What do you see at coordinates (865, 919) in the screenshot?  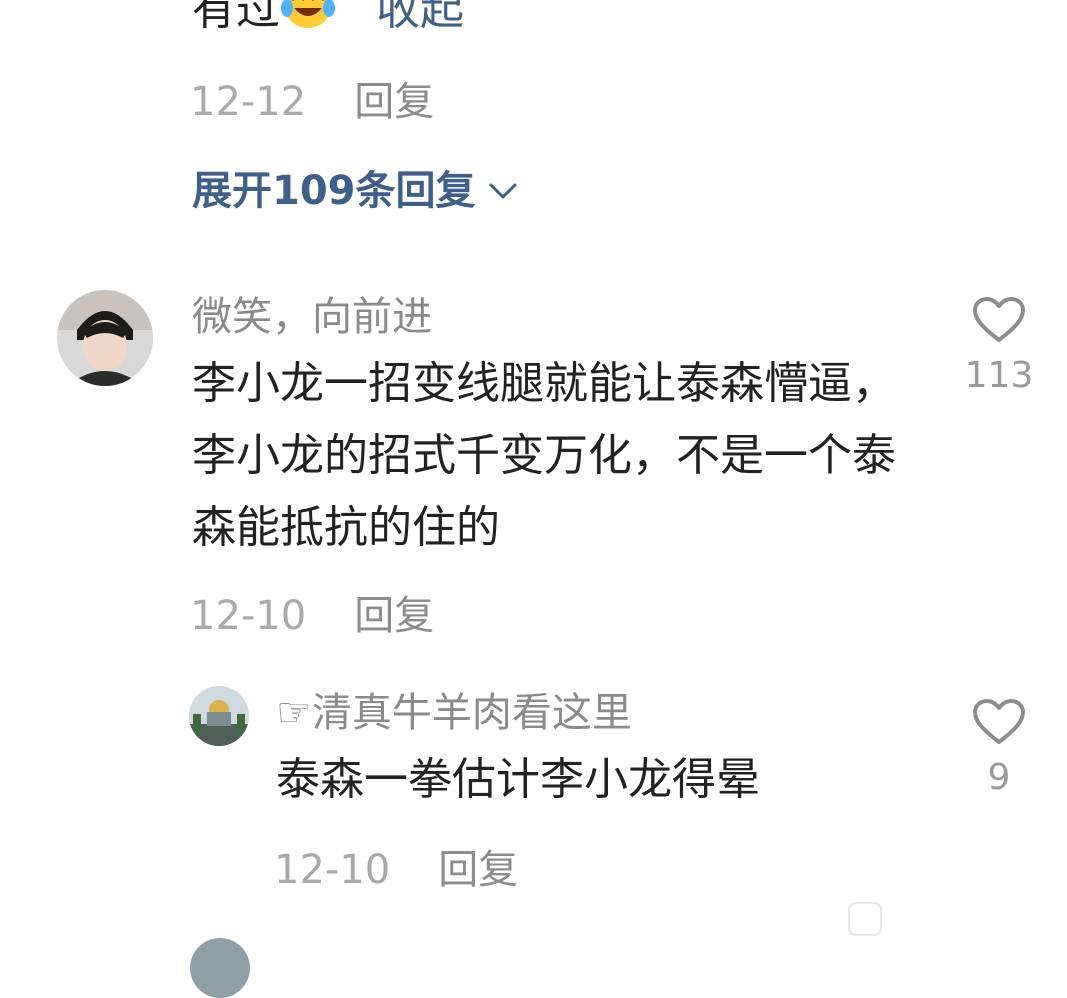 I see `watermark-icon` at bounding box center [865, 919].